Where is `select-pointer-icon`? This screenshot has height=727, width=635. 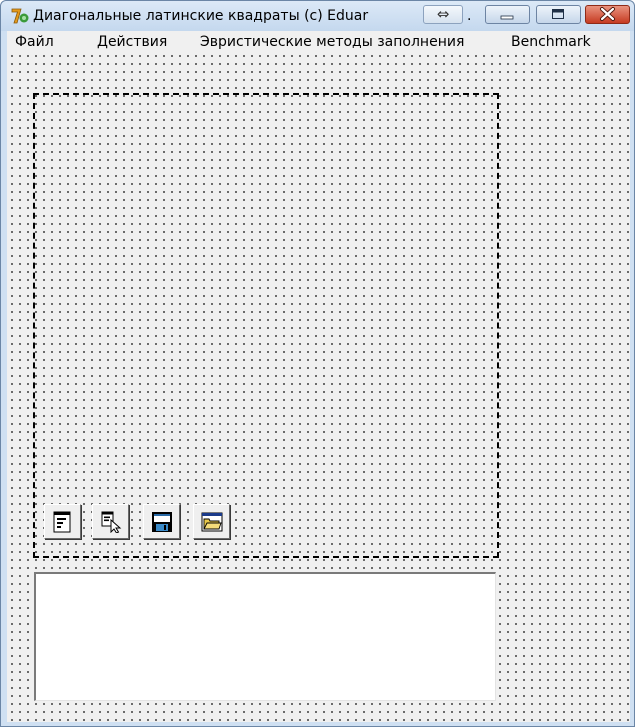
select-pointer-icon is located at coordinates (111, 522).